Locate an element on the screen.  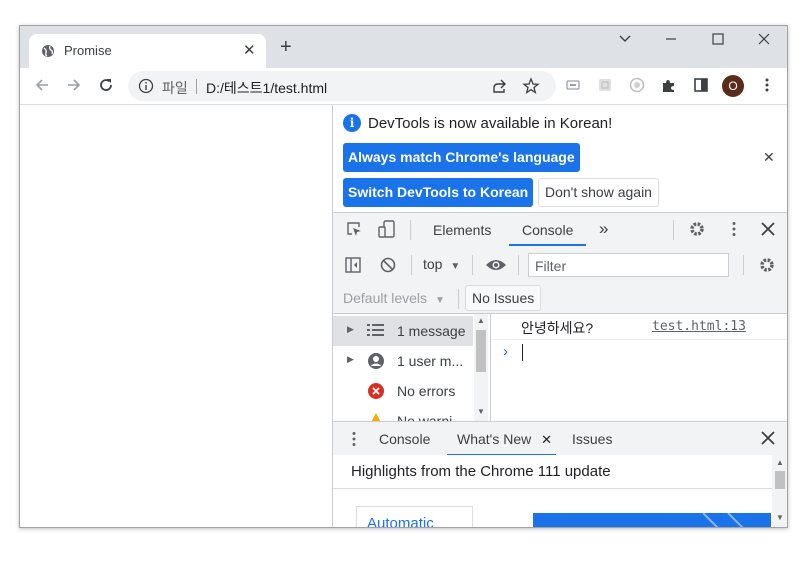
divider is located at coordinates (553, 488).